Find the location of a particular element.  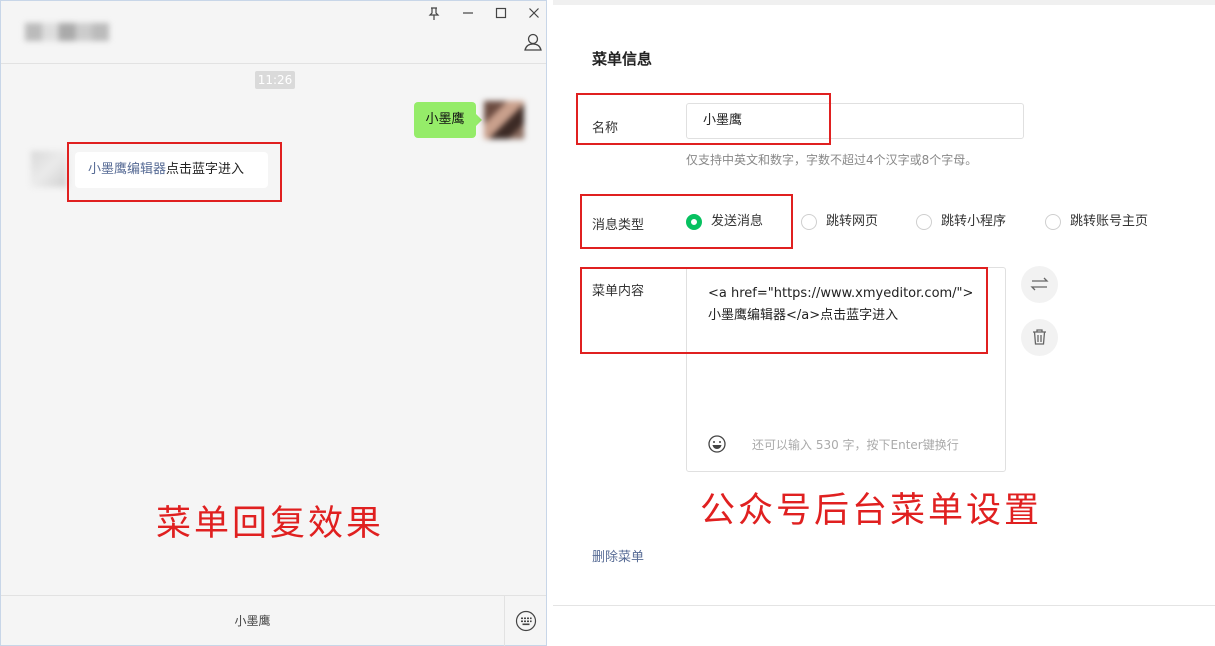

delete-content-button is located at coordinates (1039, 337).